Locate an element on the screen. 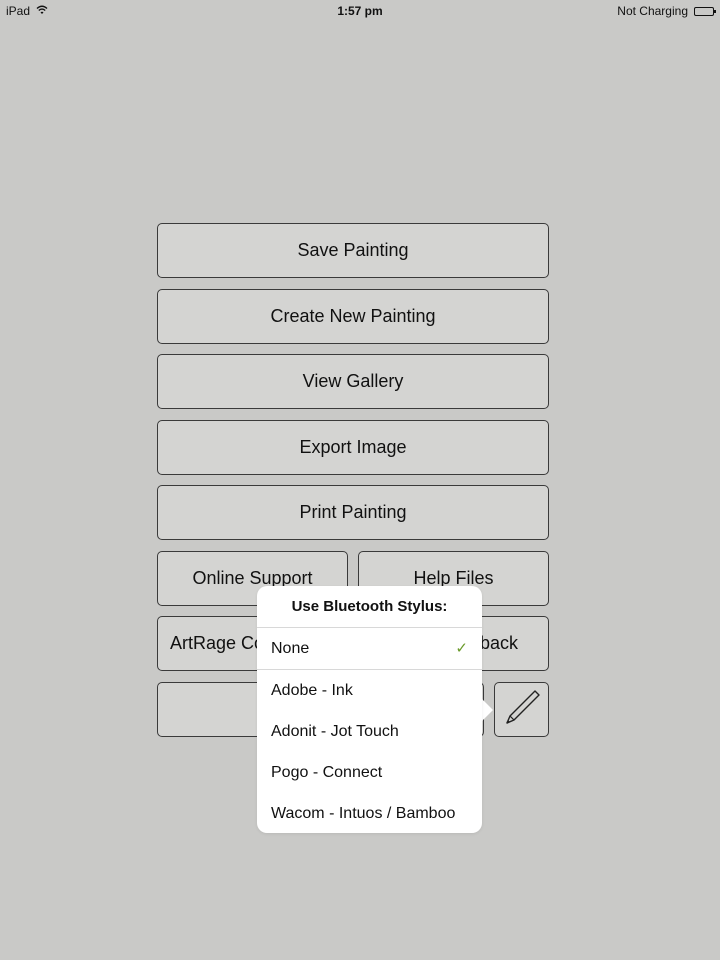 This screenshot has height=960, width=720. save-painting-label: Save Painting is located at coordinates (353, 250).